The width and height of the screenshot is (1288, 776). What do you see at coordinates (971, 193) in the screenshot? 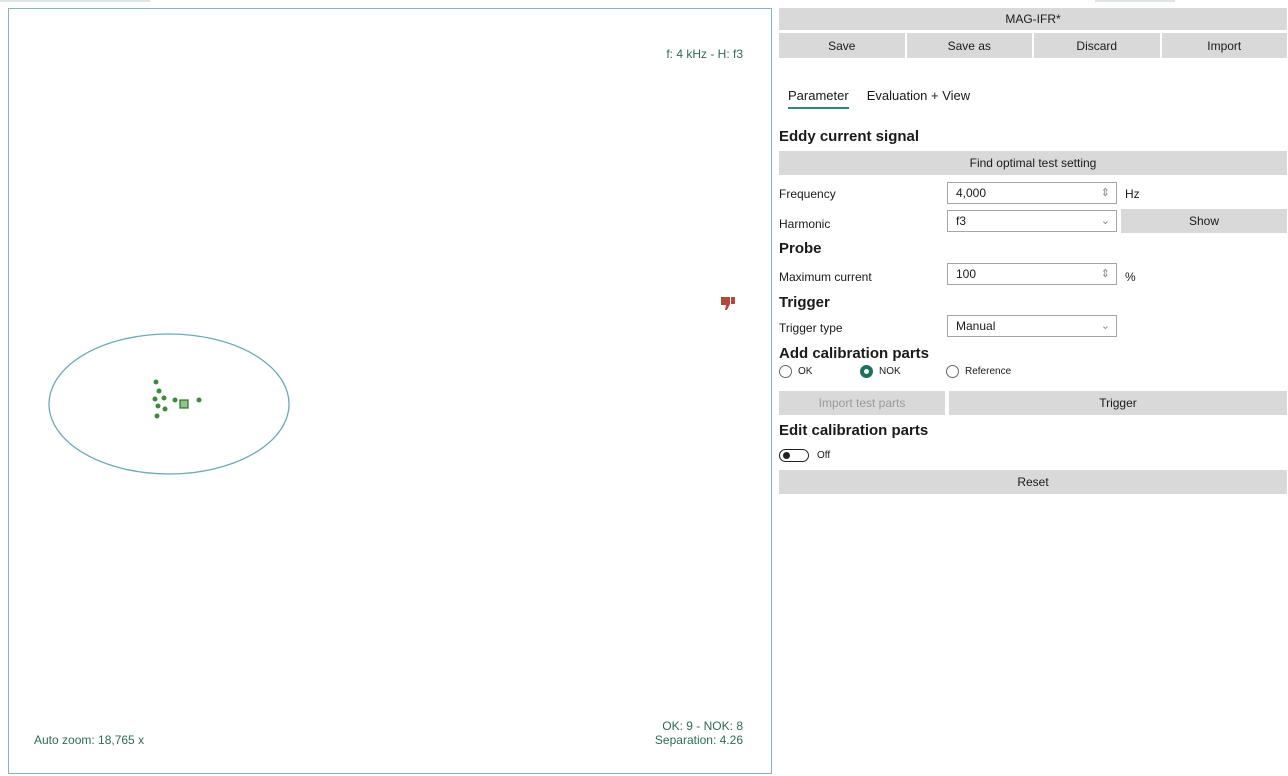
I see `frequency-value: 4,000` at bounding box center [971, 193].